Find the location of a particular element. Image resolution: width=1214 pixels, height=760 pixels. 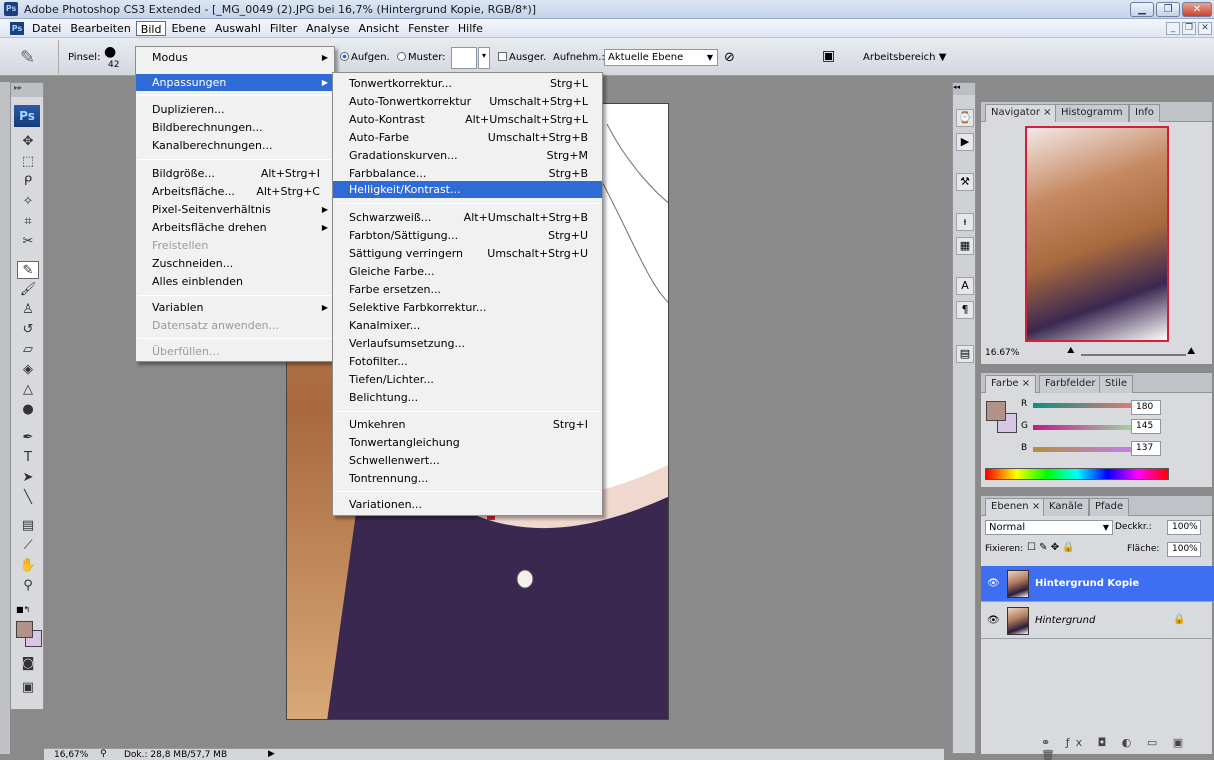

color-panel-foreground-swatch is located at coordinates (996, 411).